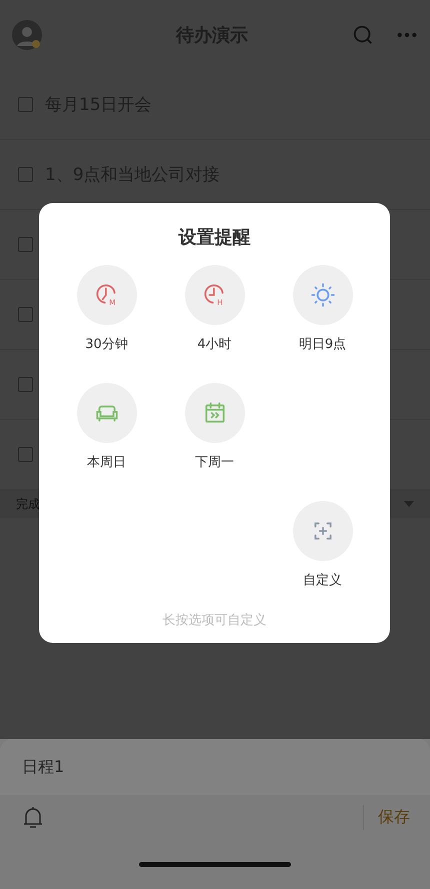 This screenshot has height=889, width=430. What do you see at coordinates (33, 817) in the screenshot?
I see `bell-icon` at bounding box center [33, 817].